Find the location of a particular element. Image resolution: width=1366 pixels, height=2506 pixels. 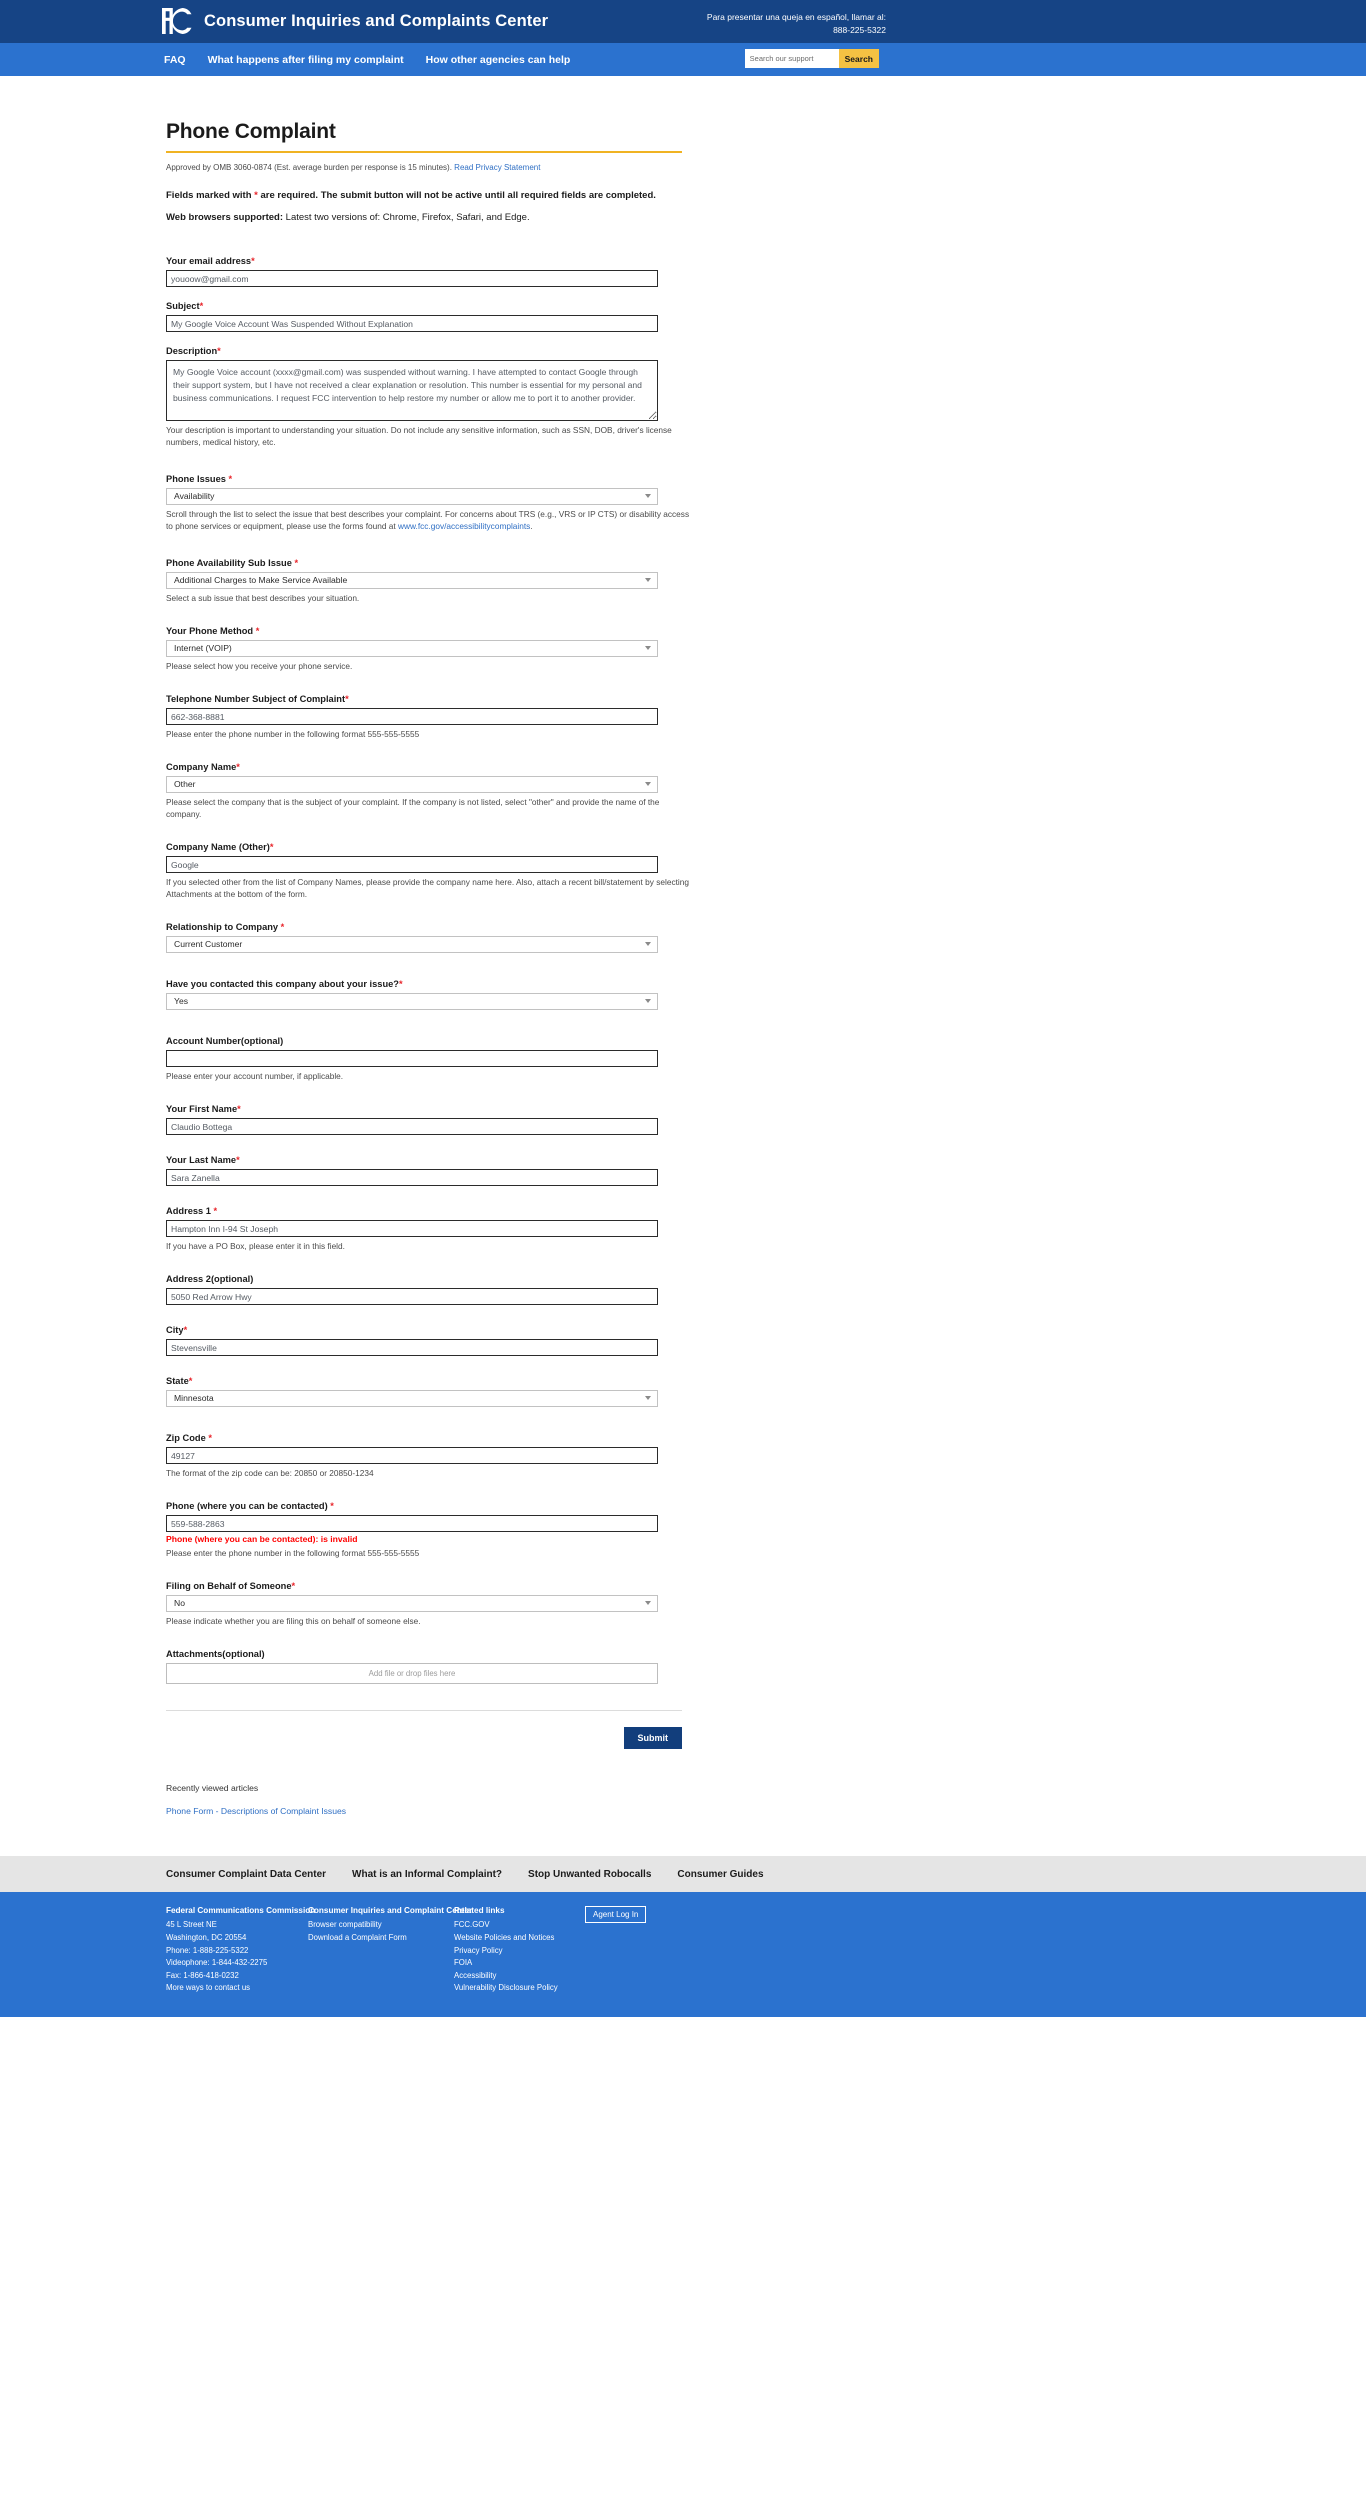

footer-link-informal-complaint: What is an Informal Complaint? is located at coordinates (427, 1874).